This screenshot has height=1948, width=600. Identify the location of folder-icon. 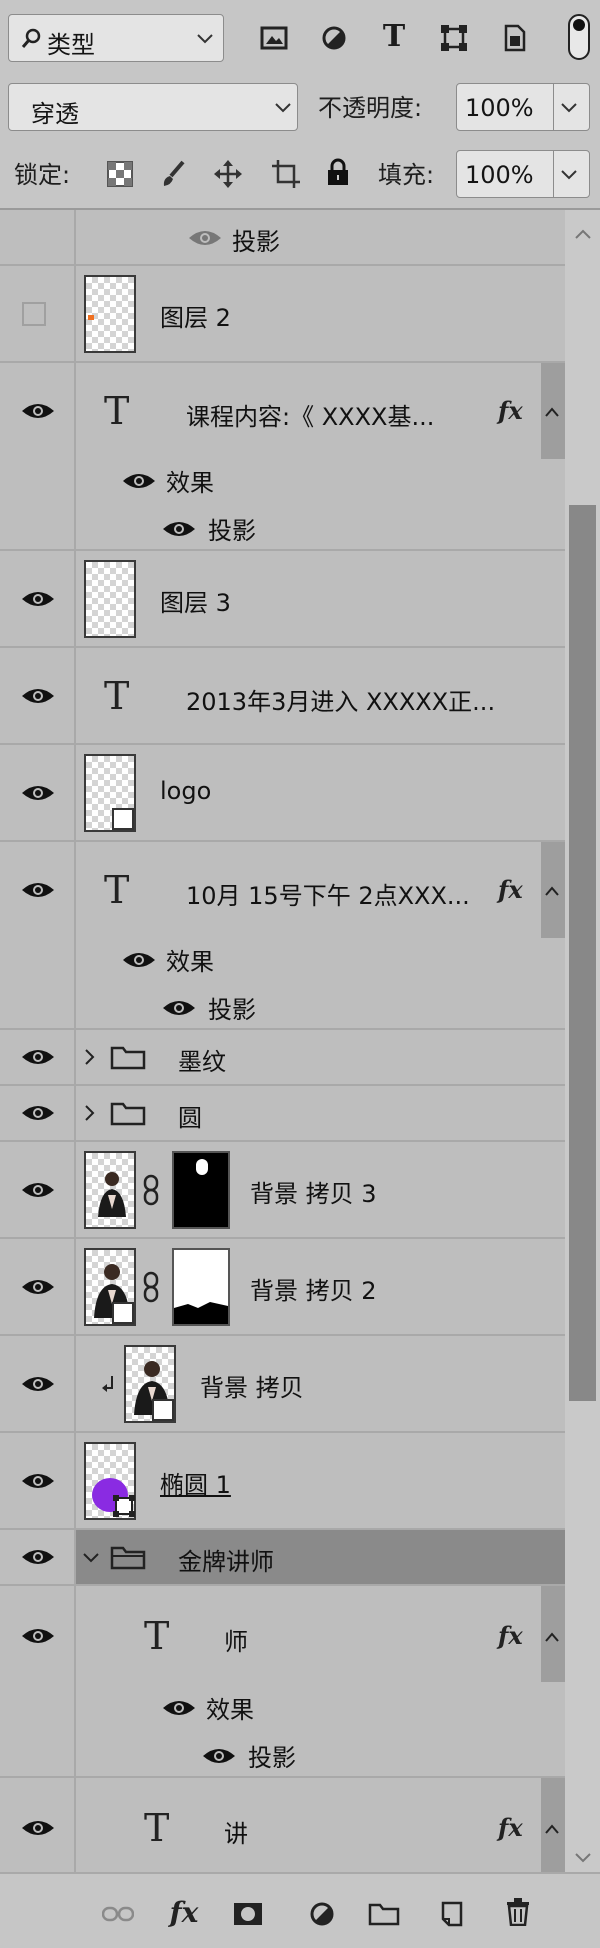
(128, 1114).